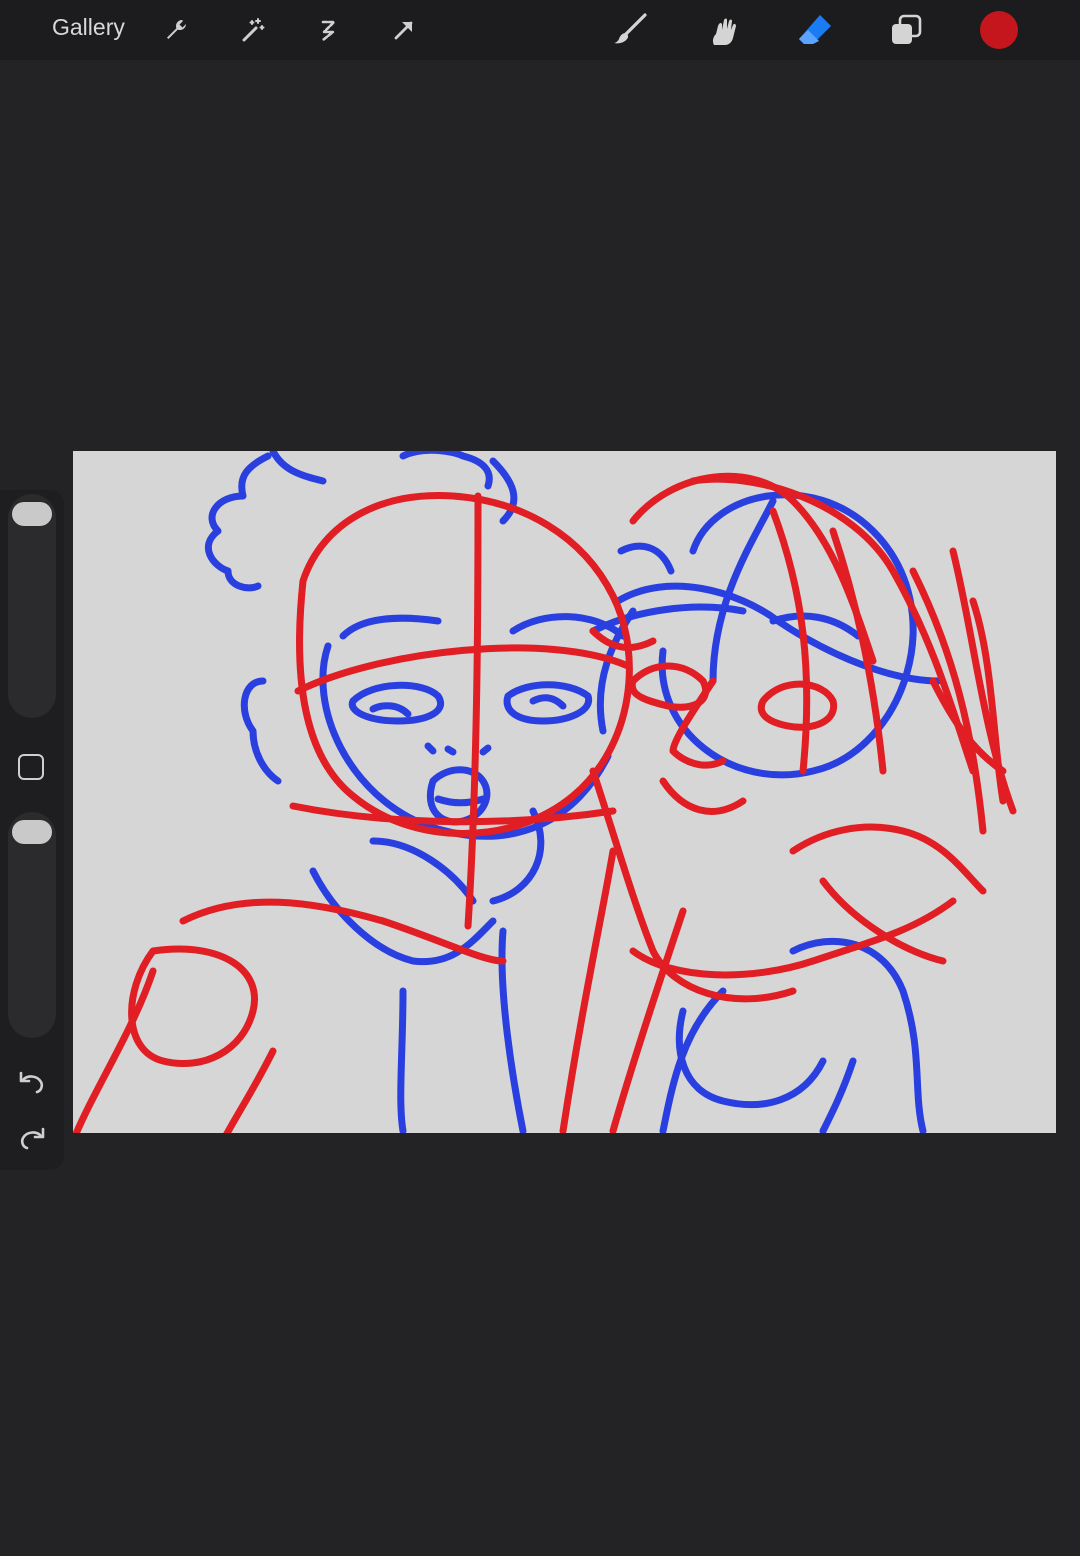 Image resolution: width=1080 pixels, height=1556 pixels. Describe the element at coordinates (32, 514) in the screenshot. I see `brush-size-slider-thumb` at that location.